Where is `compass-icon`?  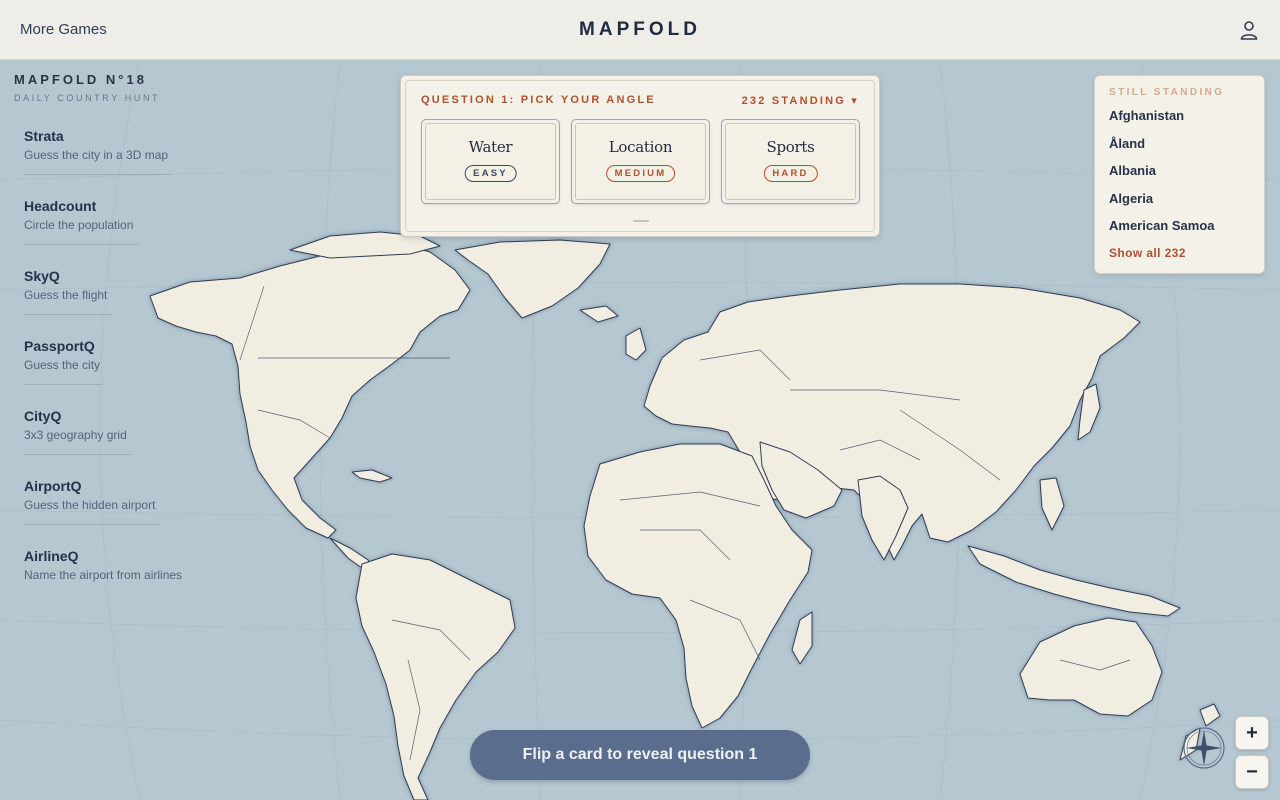 compass-icon is located at coordinates (1204, 748).